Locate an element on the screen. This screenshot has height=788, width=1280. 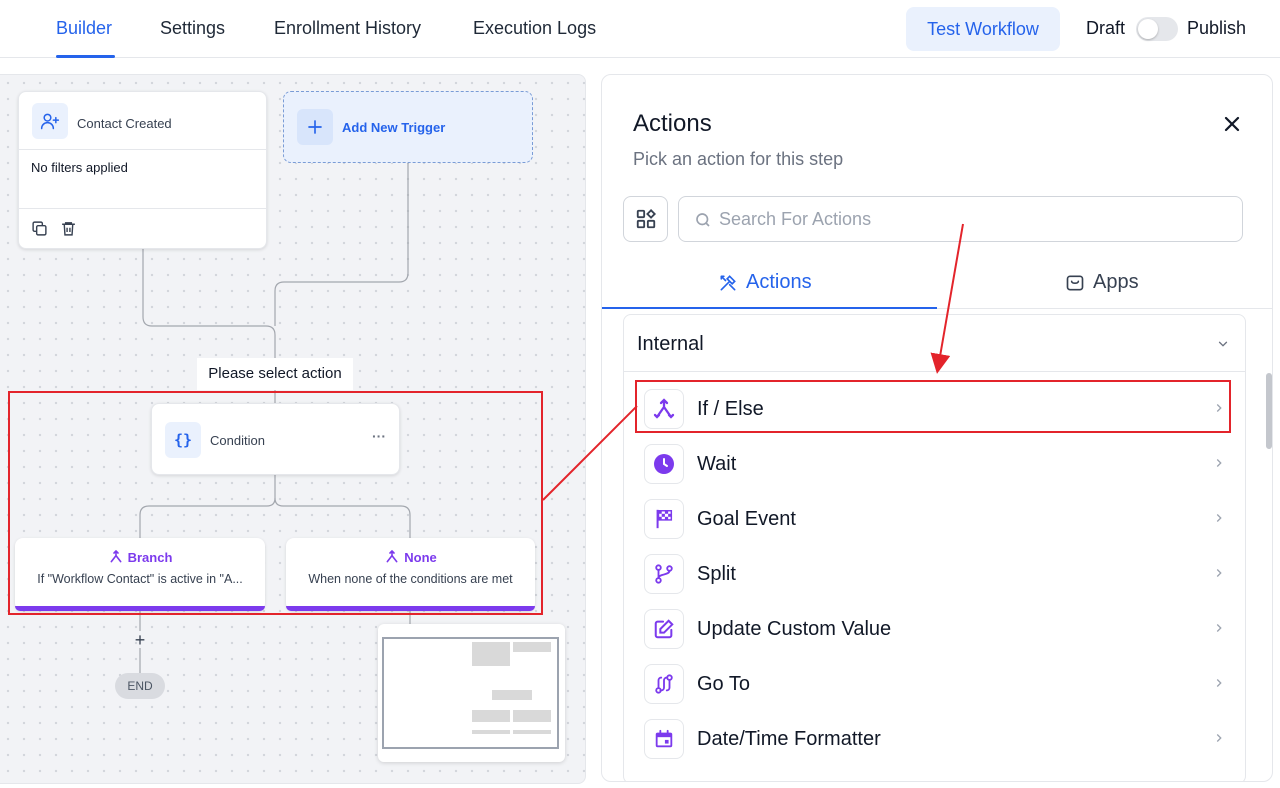
trigger-filters: No filters applied is located at coordinates (79, 167).